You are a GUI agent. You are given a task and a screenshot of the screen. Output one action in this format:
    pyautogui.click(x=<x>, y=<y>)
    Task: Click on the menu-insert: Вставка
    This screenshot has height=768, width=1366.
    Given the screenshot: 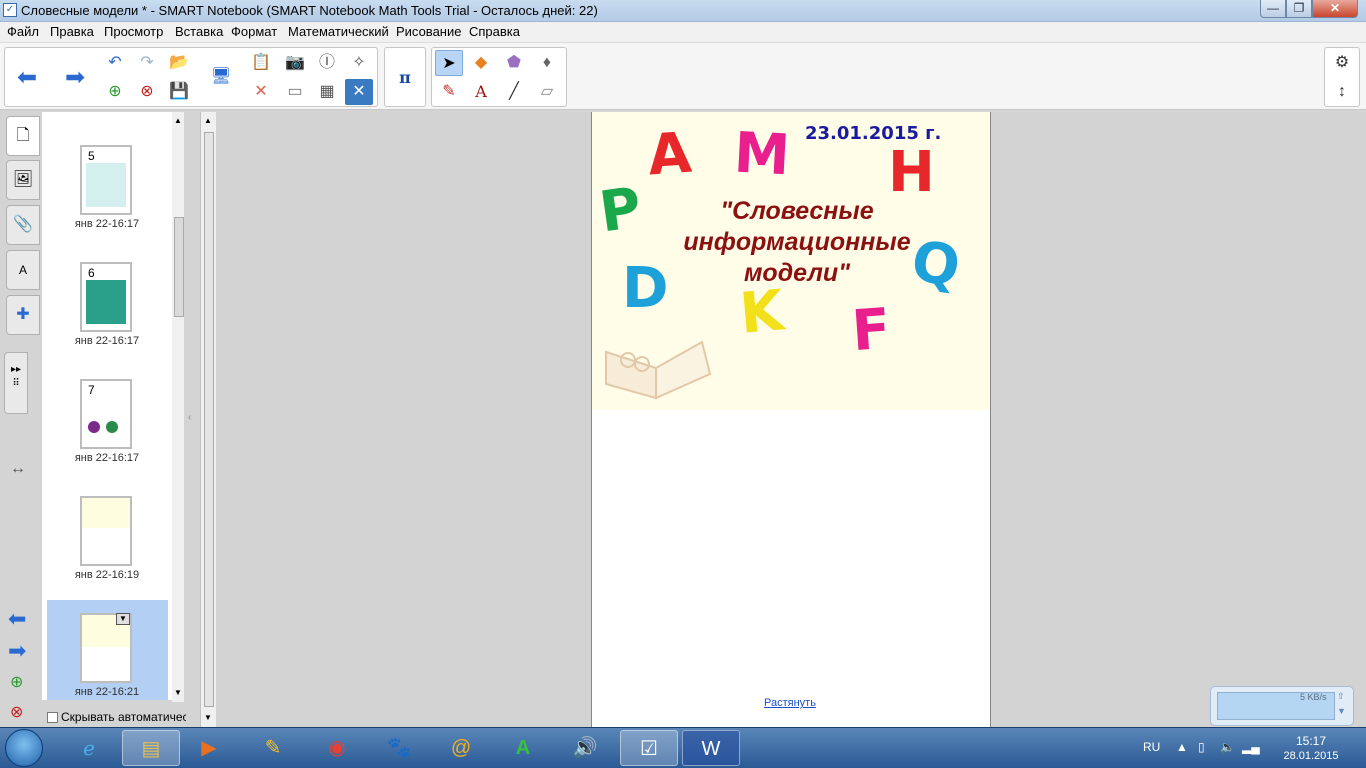 What is the action you would take?
    pyautogui.click(x=199, y=31)
    